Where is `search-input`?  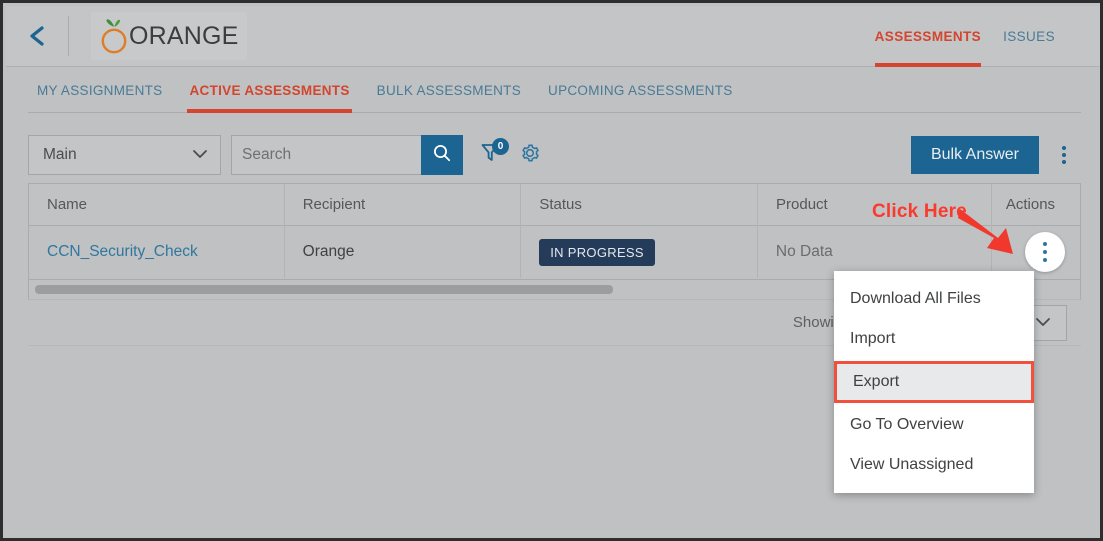
search-input is located at coordinates (326, 155).